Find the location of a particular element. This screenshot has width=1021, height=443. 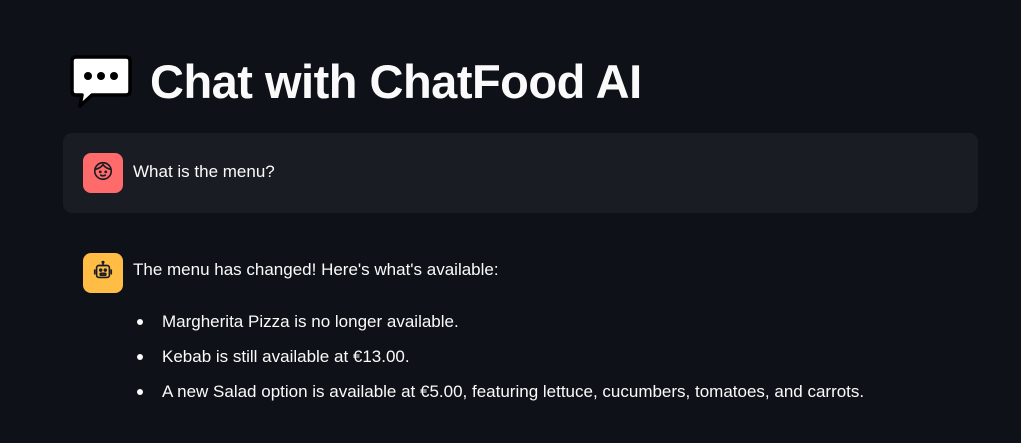

list-item: Kebab is still available at €13.00. is located at coordinates (498, 356).